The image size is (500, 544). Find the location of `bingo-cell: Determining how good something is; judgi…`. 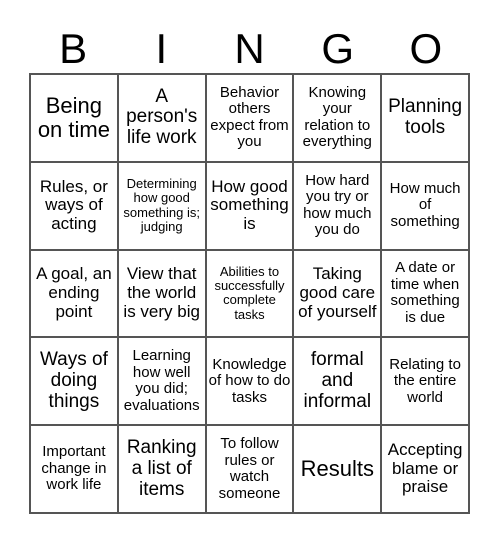

bingo-cell: Determining how good something is; judgi… is located at coordinates (161, 205).